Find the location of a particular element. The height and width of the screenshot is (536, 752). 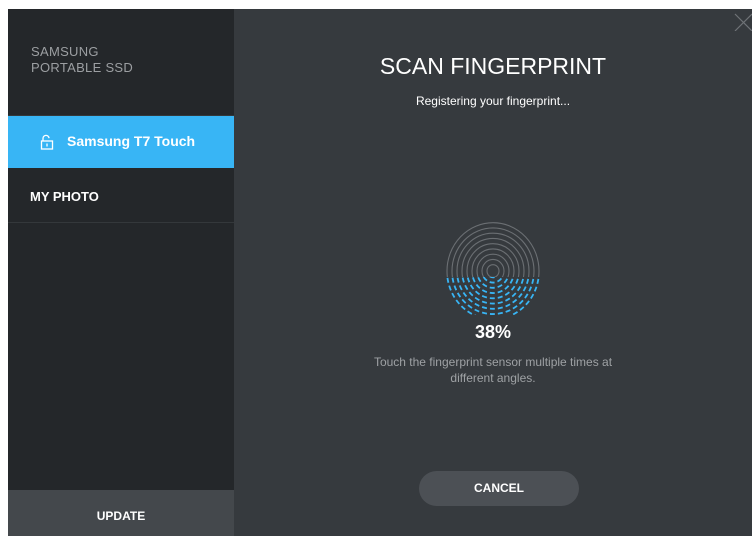

progress-percent: 38% is located at coordinates (493, 332).